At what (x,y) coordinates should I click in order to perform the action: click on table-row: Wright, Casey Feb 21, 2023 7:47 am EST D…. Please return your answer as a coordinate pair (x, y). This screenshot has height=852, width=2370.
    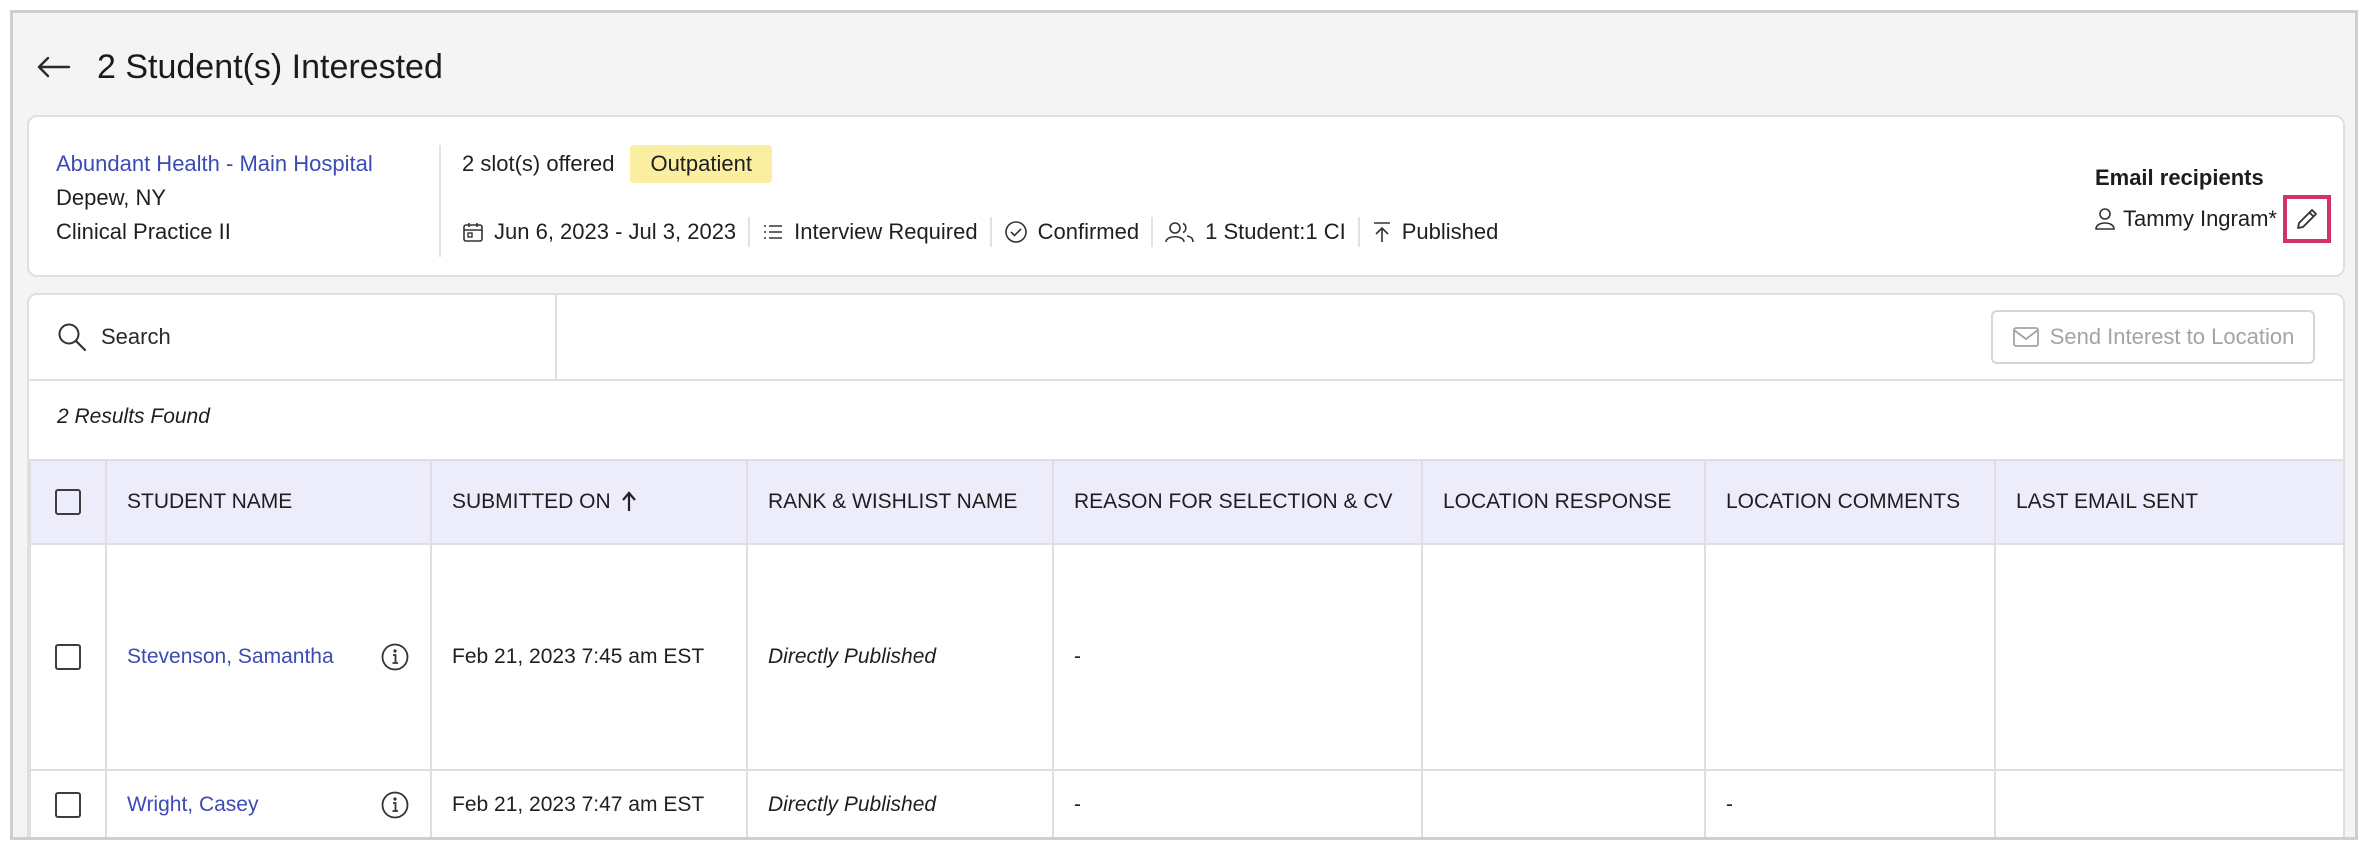
    Looking at the image, I should click on (1186, 803).